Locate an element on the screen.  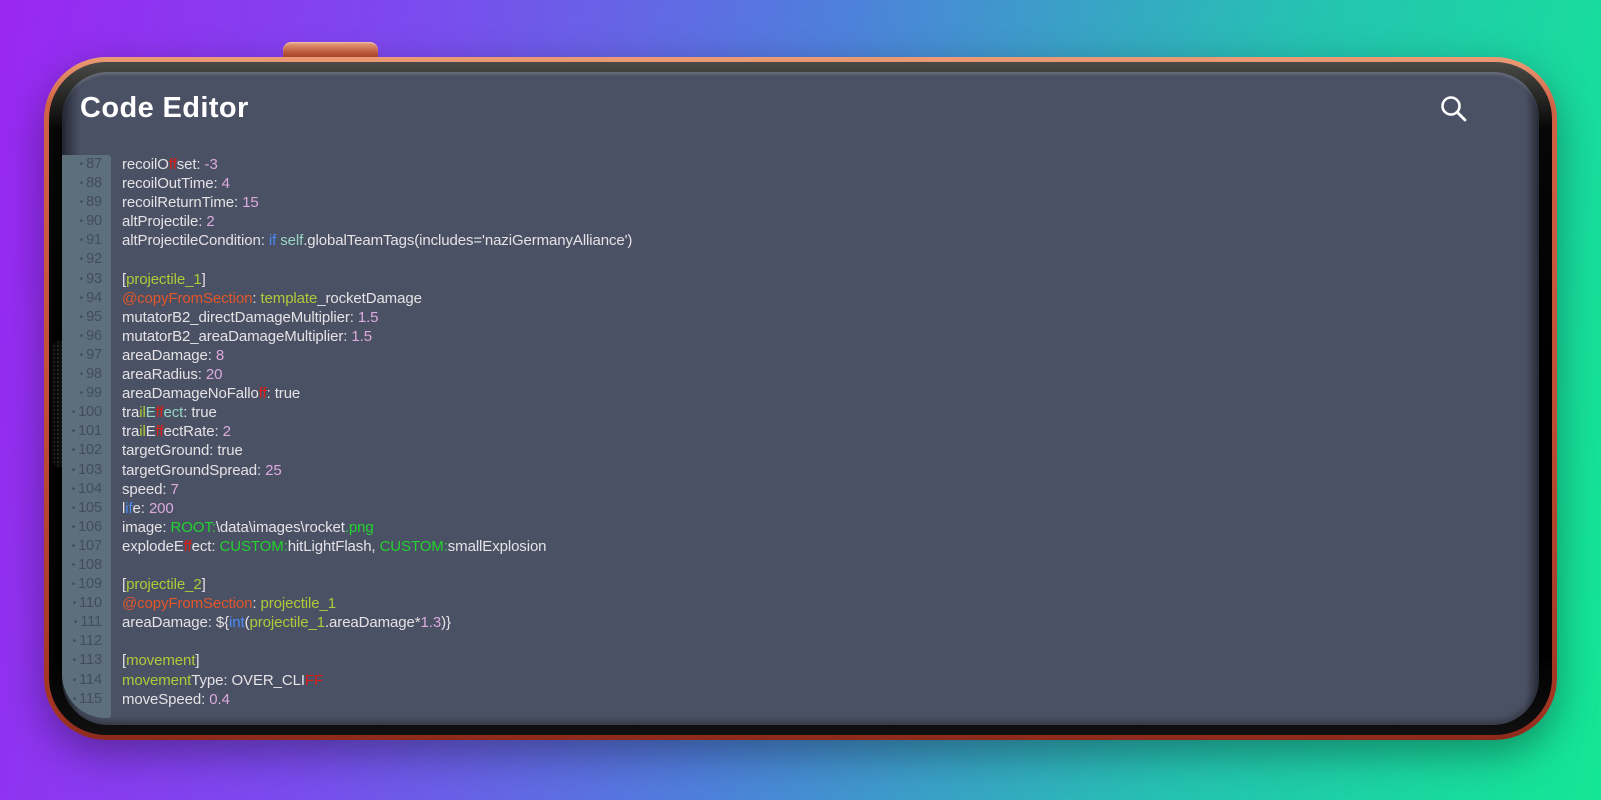
code-line: • 106 image: ROOT:\data\images\rocket.png is located at coordinates (800, 527).